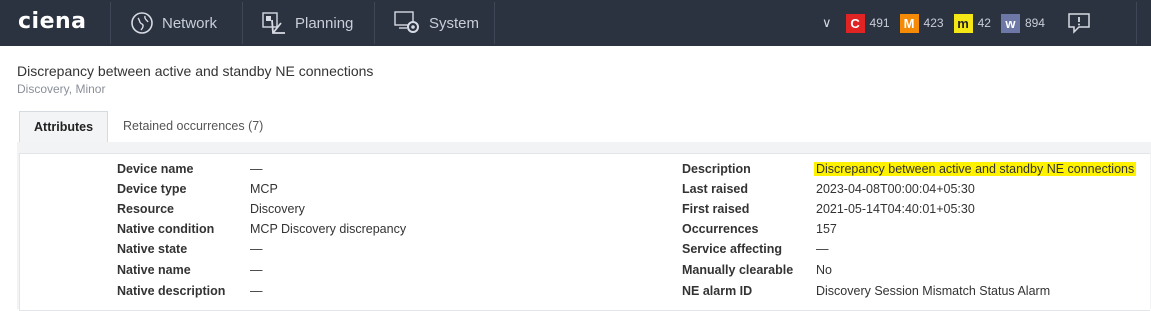 This screenshot has width=1151, height=311. Describe the element at coordinates (1035, 23) in the screenshot. I see `warning-alarm-count: 894` at that location.